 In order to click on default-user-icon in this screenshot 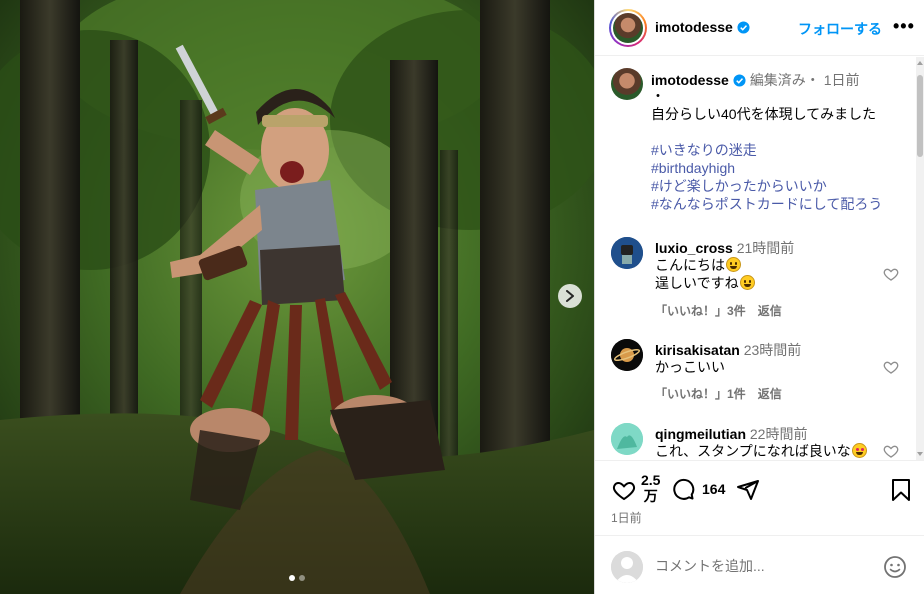, I will do `click(627, 567)`.